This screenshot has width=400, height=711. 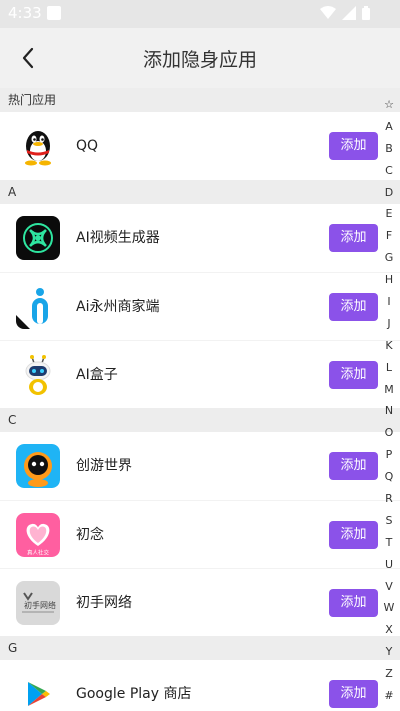 I want to click on chunian-tagline: 真人社交, so click(x=38, y=553).